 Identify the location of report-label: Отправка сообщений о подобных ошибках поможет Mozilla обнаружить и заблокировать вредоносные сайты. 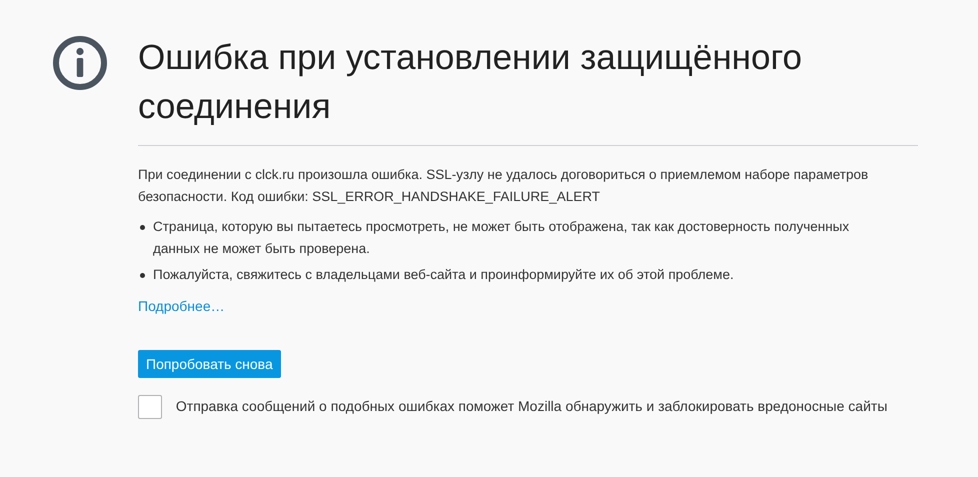
(532, 406).